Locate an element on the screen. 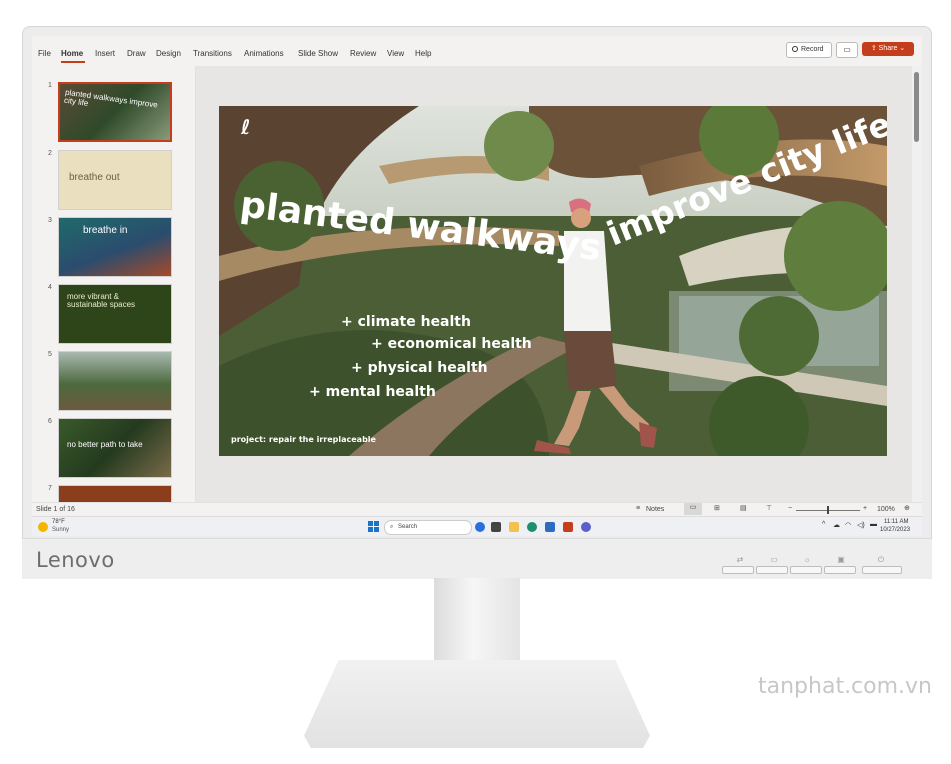 The image size is (951, 764). input-icon: ⇄ is located at coordinates (740, 559).